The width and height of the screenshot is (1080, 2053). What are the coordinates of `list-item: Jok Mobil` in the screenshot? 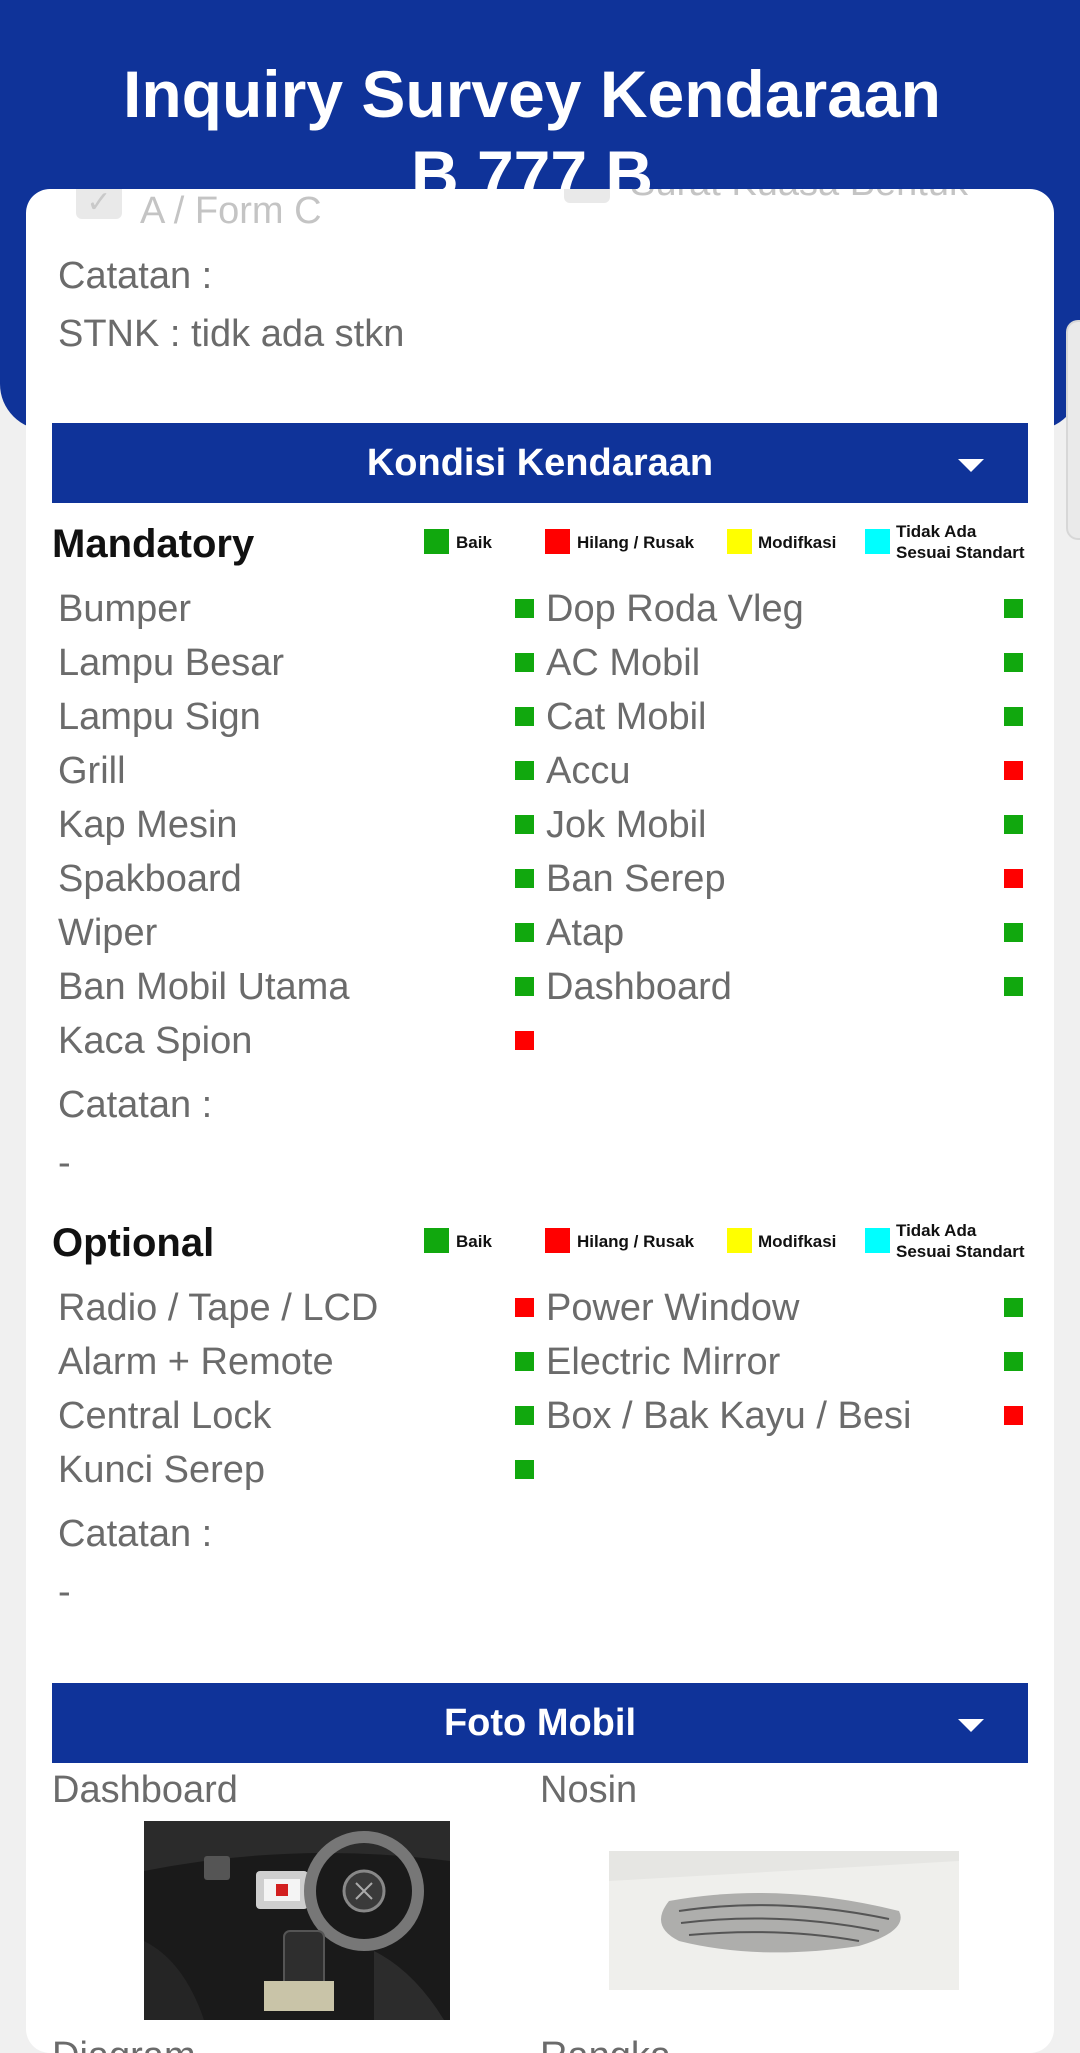 It's located at (626, 825).